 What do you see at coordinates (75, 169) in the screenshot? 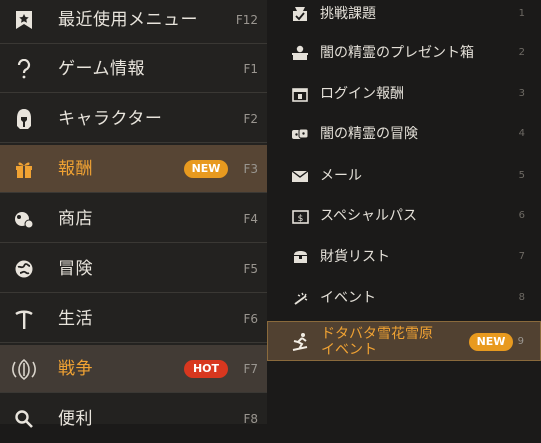
I see `menu-item-label: 報酬` at bounding box center [75, 169].